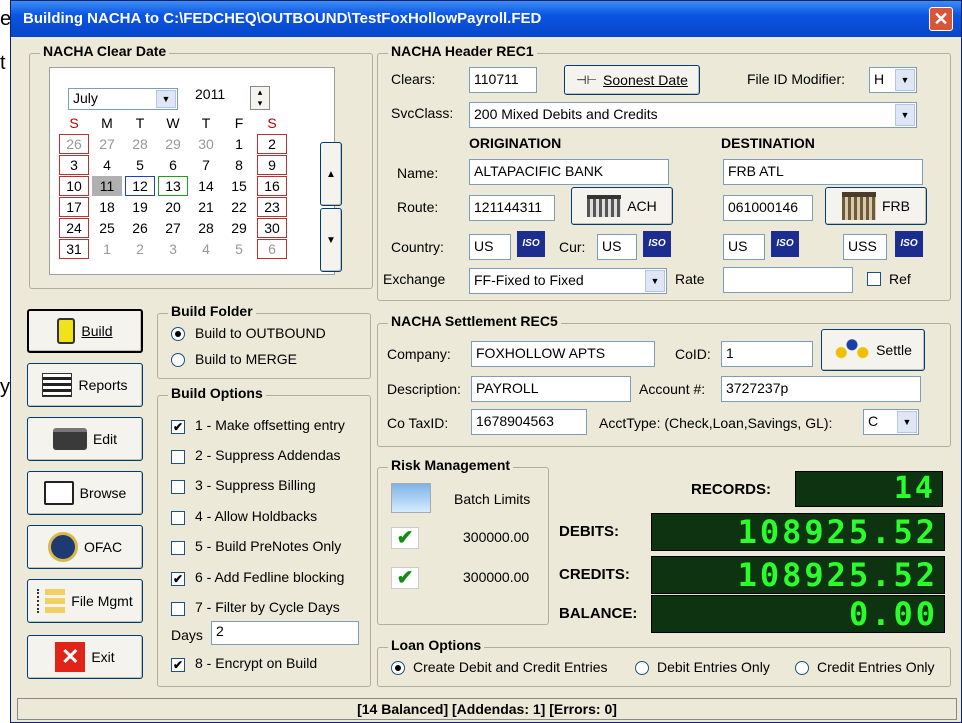 The image size is (962, 723). What do you see at coordinates (874, 279) in the screenshot?
I see `ref-checkbox` at bounding box center [874, 279].